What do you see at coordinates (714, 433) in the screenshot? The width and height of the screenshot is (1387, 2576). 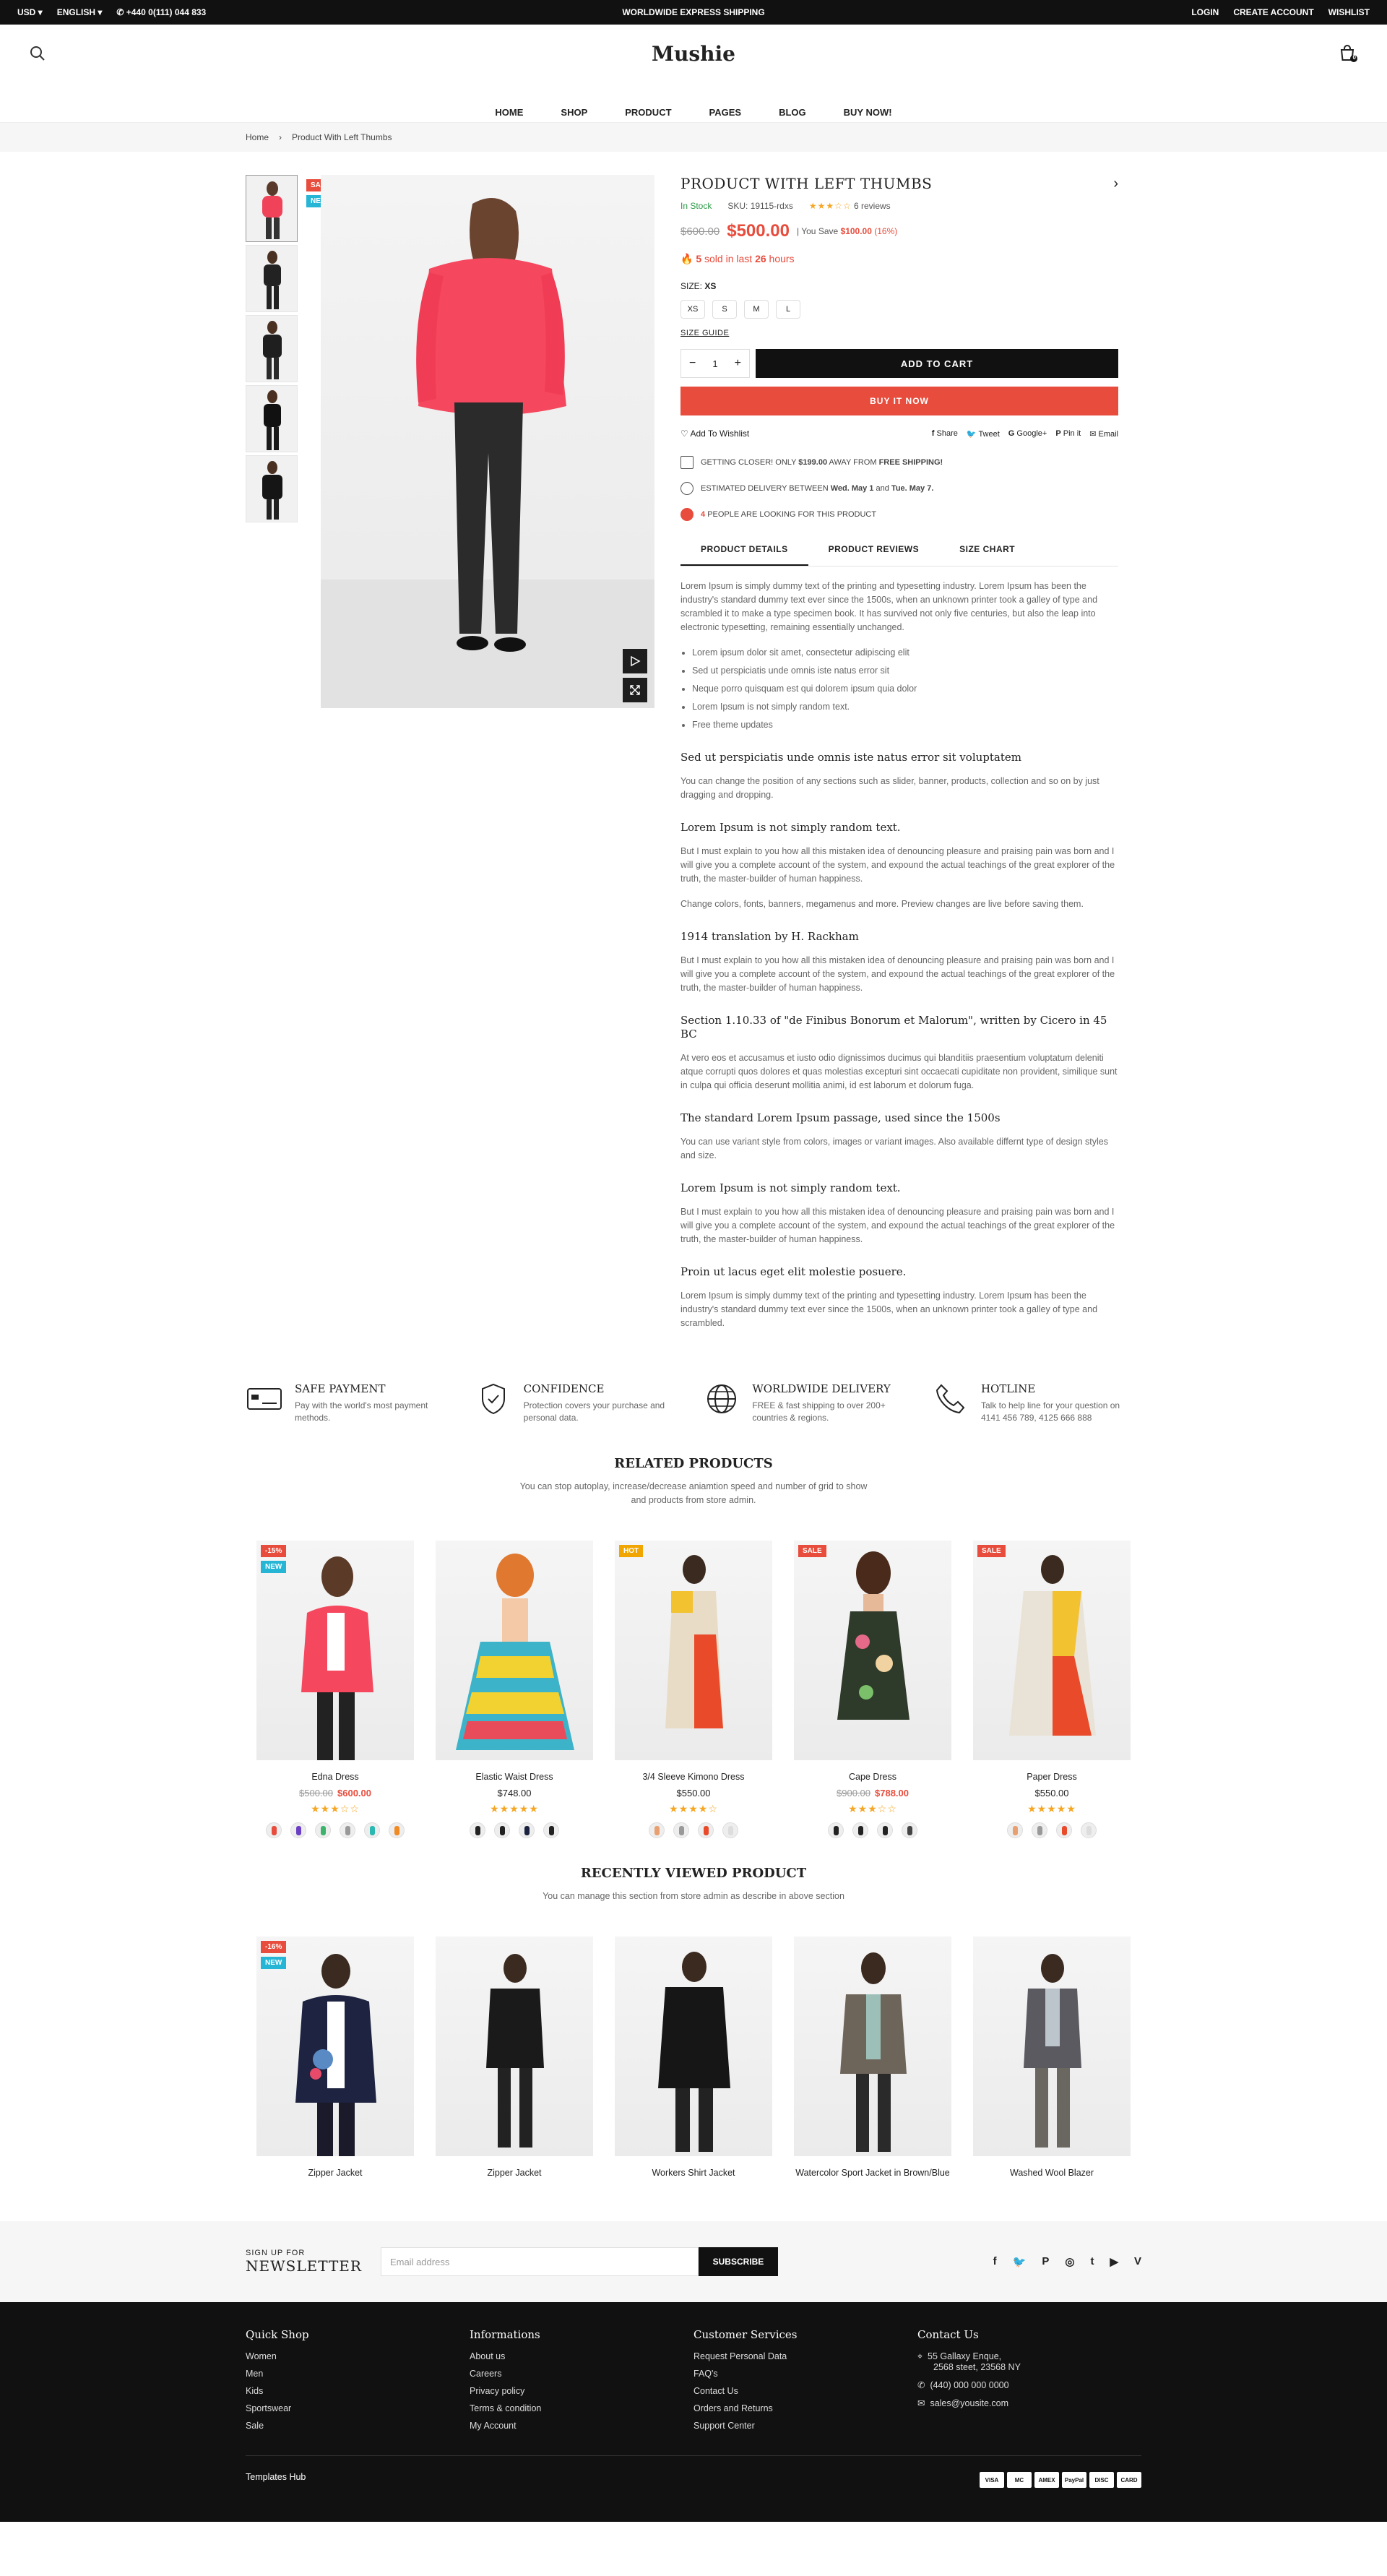 I see `add-to-wishlist-link: ♡ Add To Wishlist` at bounding box center [714, 433].